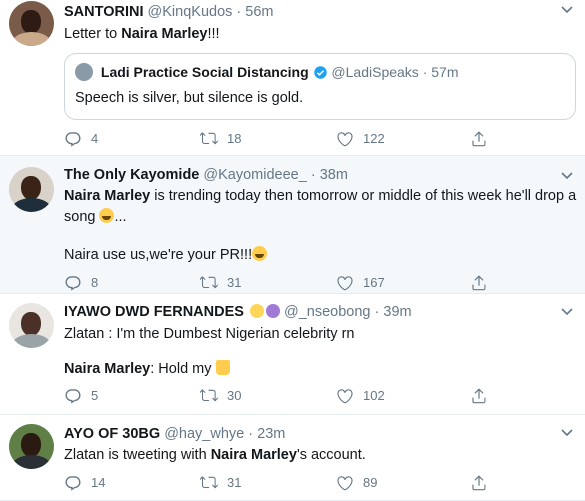 The image size is (585, 501). Describe the element at coordinates (204, 72) in the screenshot. I see `quoted-display-name: Ladi Practice Social Distancing` at that location.